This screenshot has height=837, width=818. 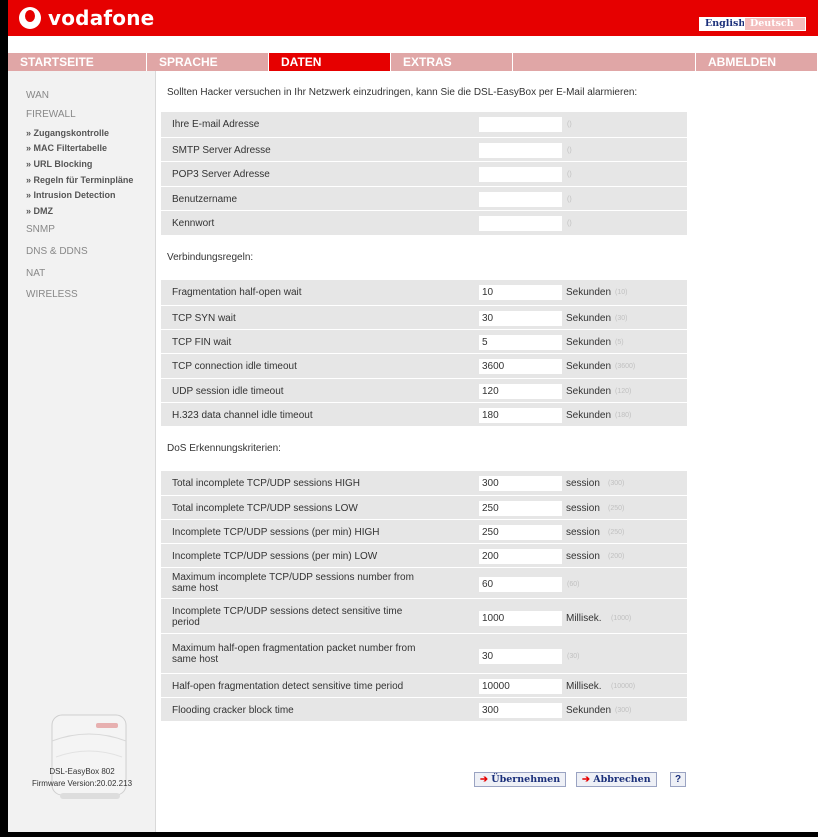 I want to click on conn-label: TCP SYN wait, so click(x=204, y=318).